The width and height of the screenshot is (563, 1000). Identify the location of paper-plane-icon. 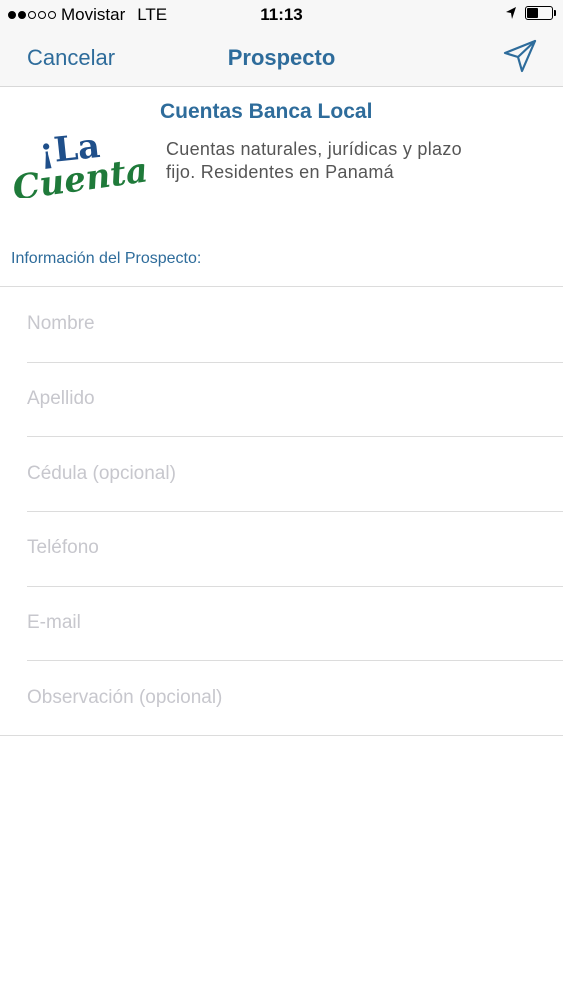
(520, 56).